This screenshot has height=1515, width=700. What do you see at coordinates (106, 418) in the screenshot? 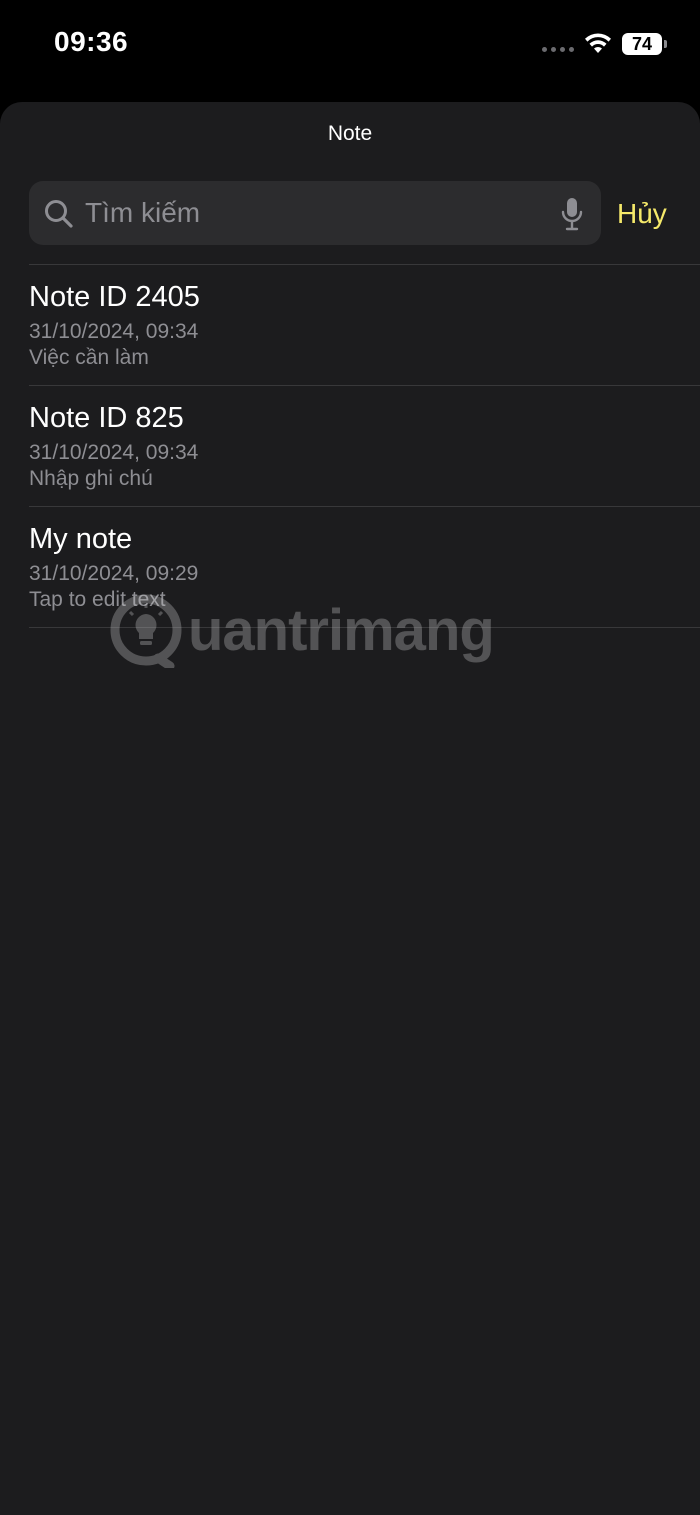
I see `note-title: Note ID 825` at bounding box center [106, 418].